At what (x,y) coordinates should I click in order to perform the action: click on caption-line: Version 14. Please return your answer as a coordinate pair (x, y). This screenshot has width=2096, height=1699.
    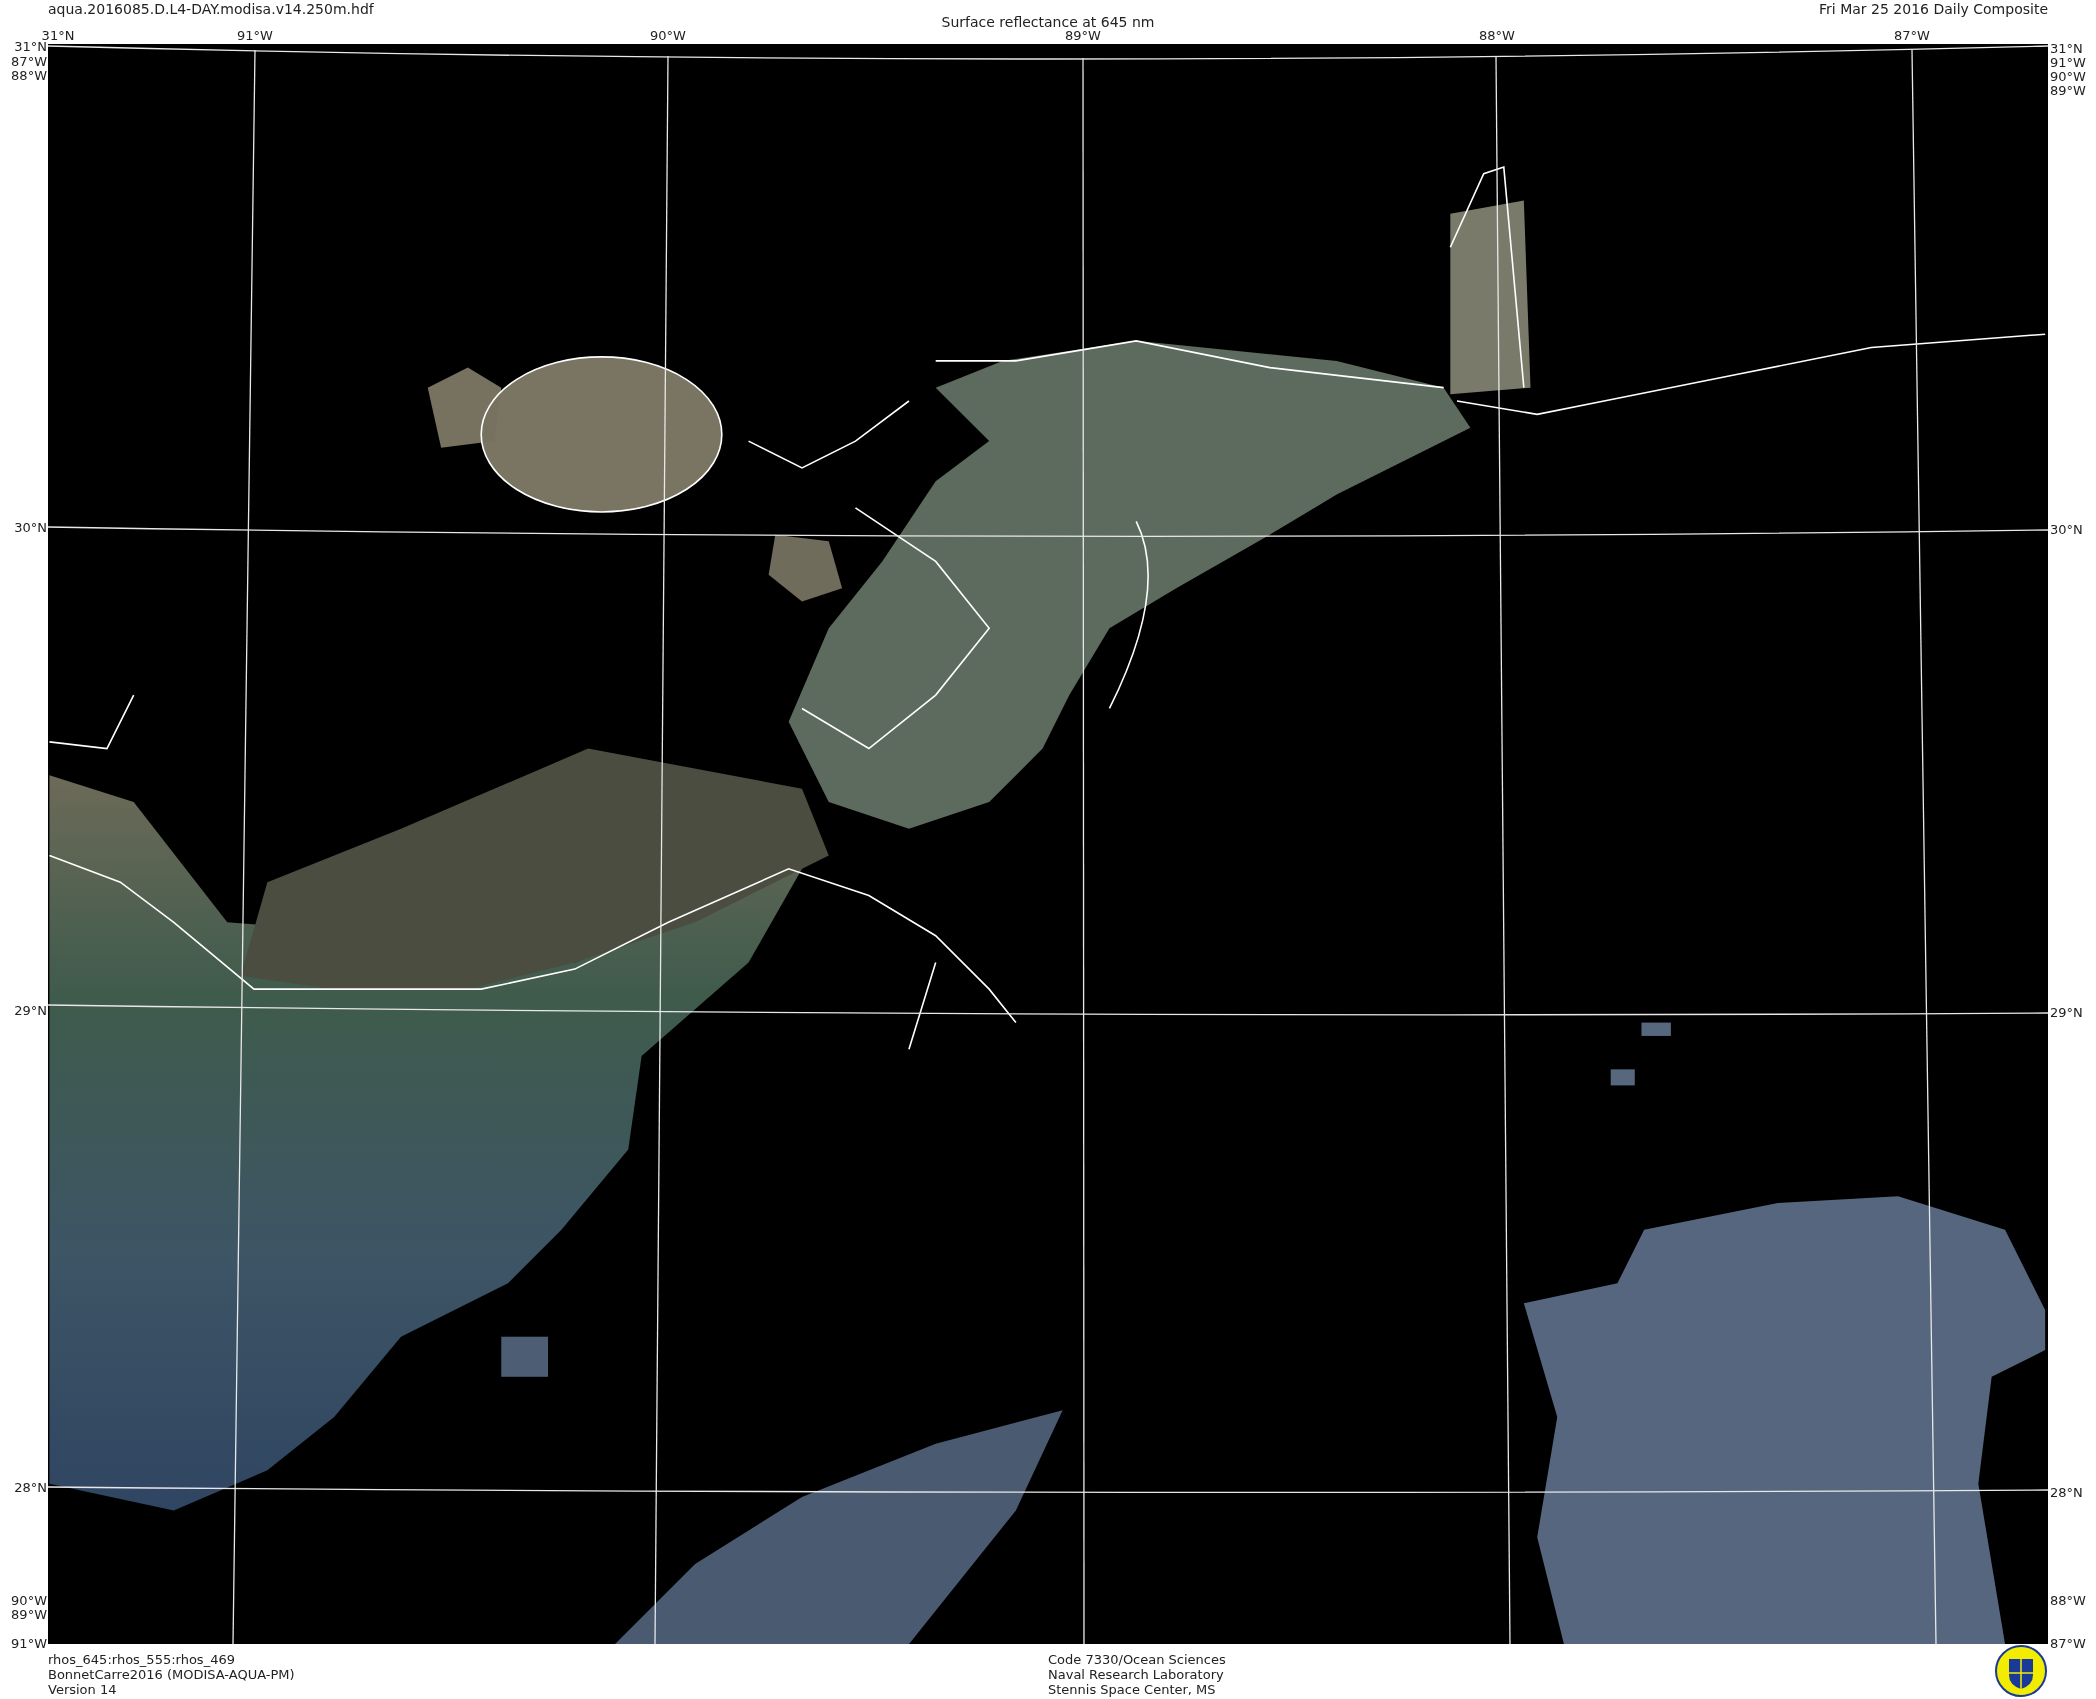
    Looking at the image, I should click on (83, 1689).